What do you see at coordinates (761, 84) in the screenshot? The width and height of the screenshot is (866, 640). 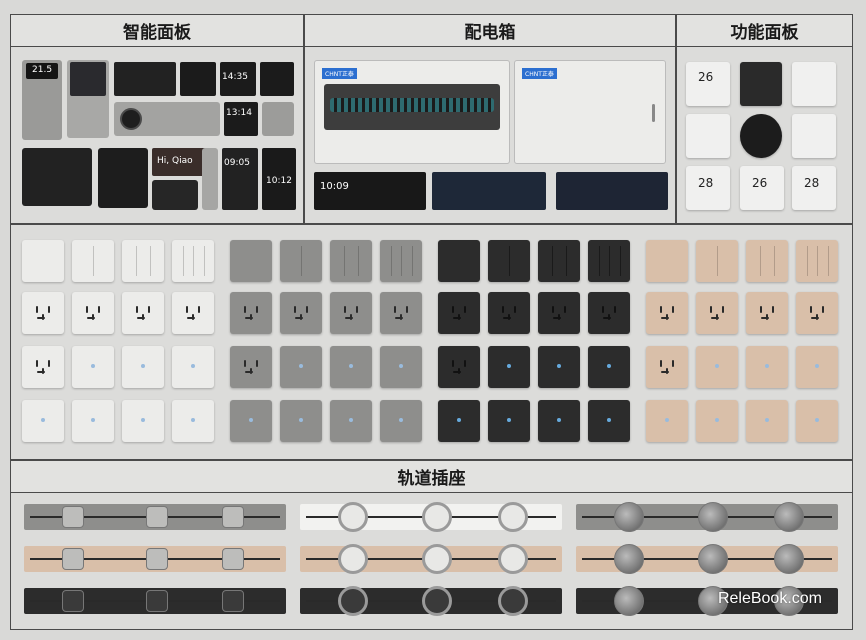 I see `card-switch-panel` at bounding box center [761, 84].